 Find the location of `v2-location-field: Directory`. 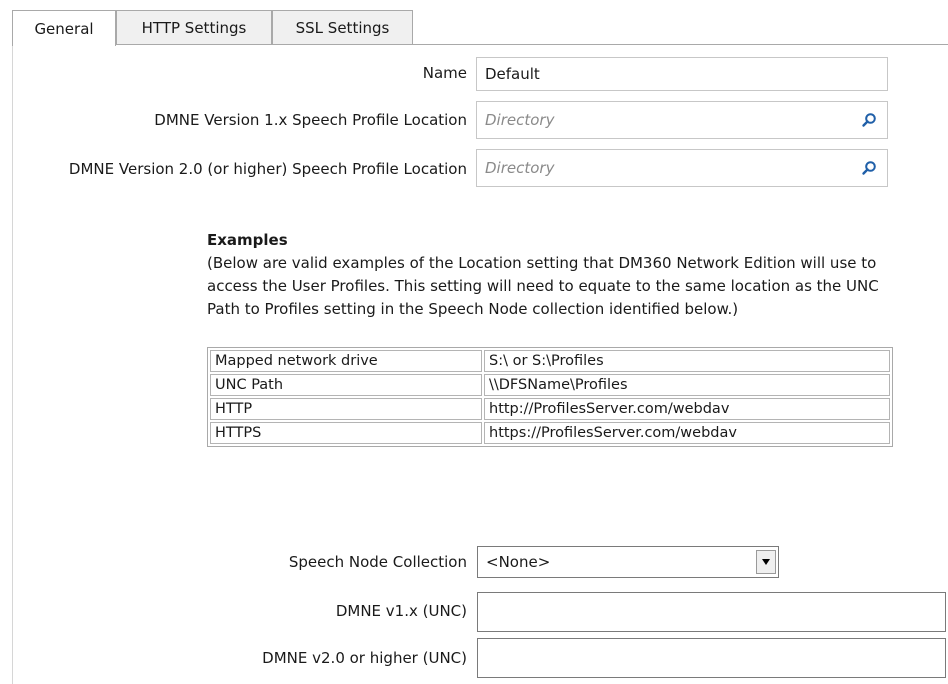

v2-location-field: Directory is located at coordinates (682, 168).